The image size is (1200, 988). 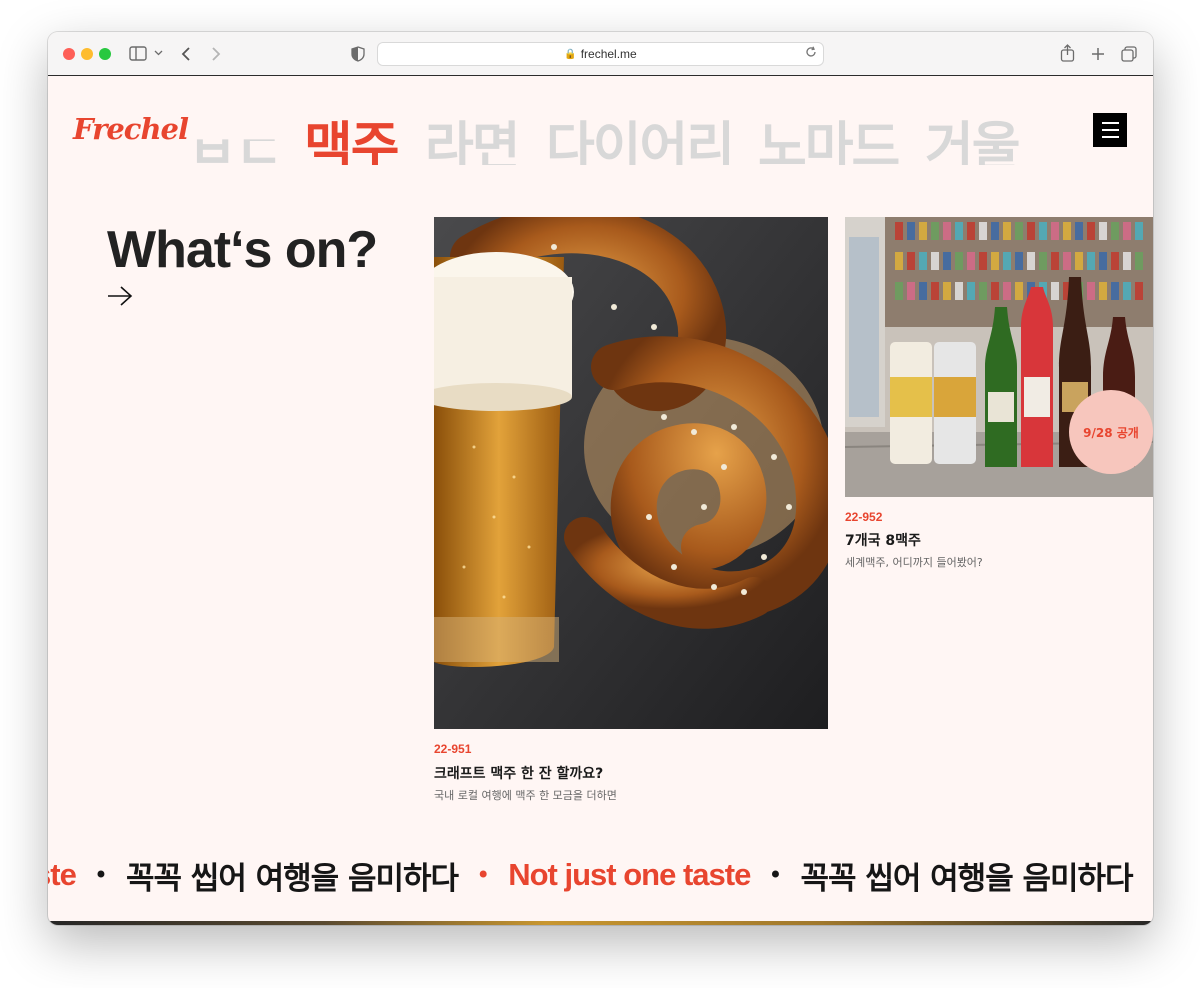 What do you see at coordinates (629, 874) in the screenshot?
I see `ticker-item: Not just one taste` at bounding box center [629, 874].